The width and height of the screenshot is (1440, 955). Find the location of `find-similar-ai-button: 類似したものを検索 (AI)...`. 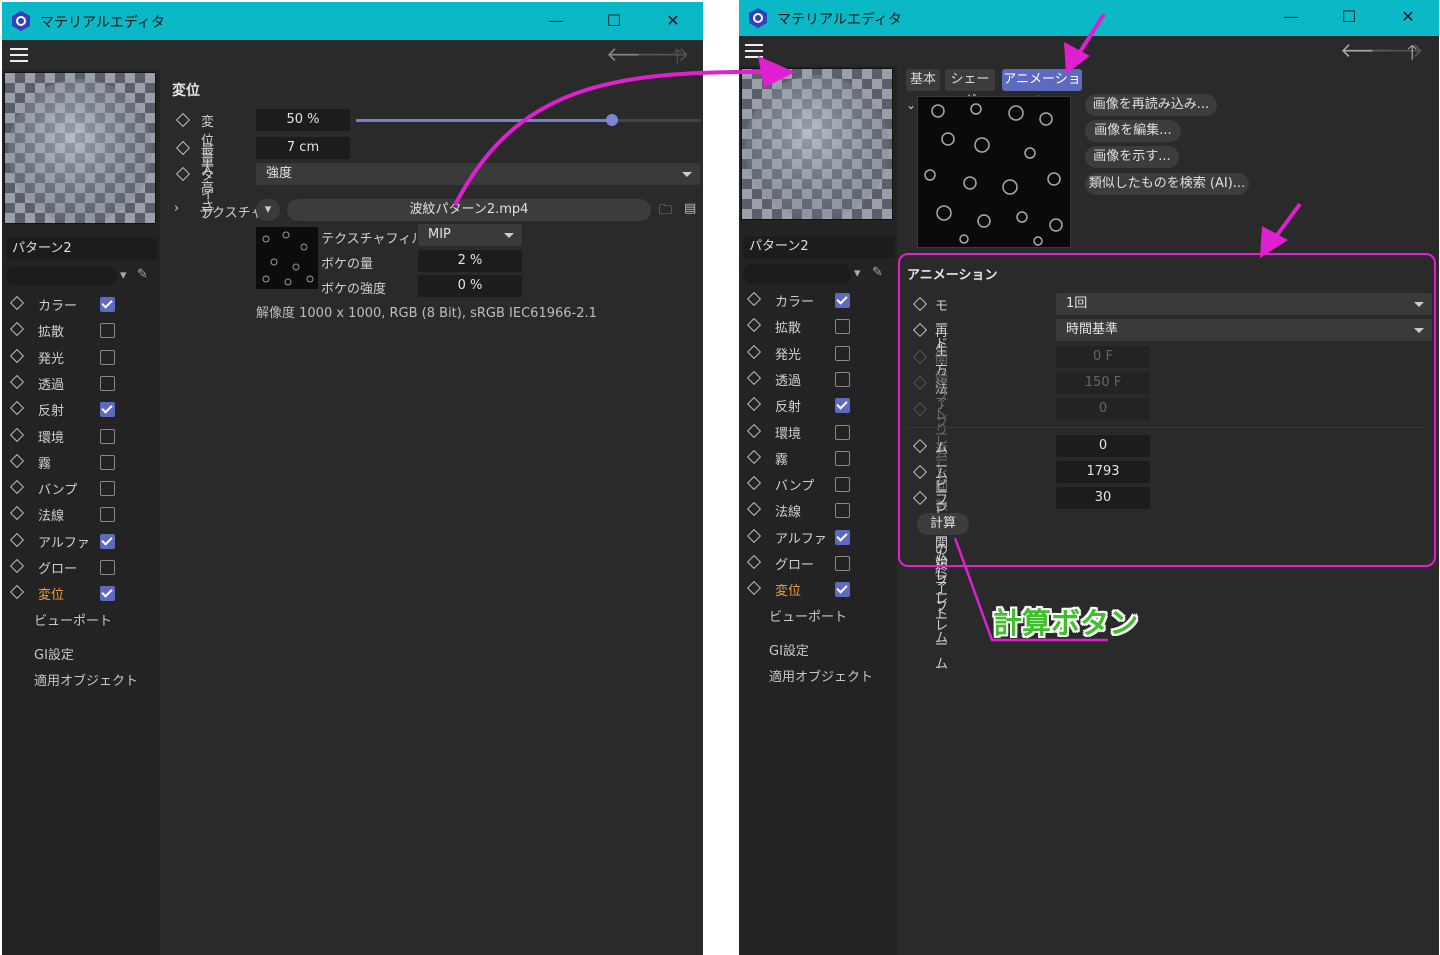

find-similar-ai-button: 類似したものを検索 (AI)... is located at coordinates (1167, 184).